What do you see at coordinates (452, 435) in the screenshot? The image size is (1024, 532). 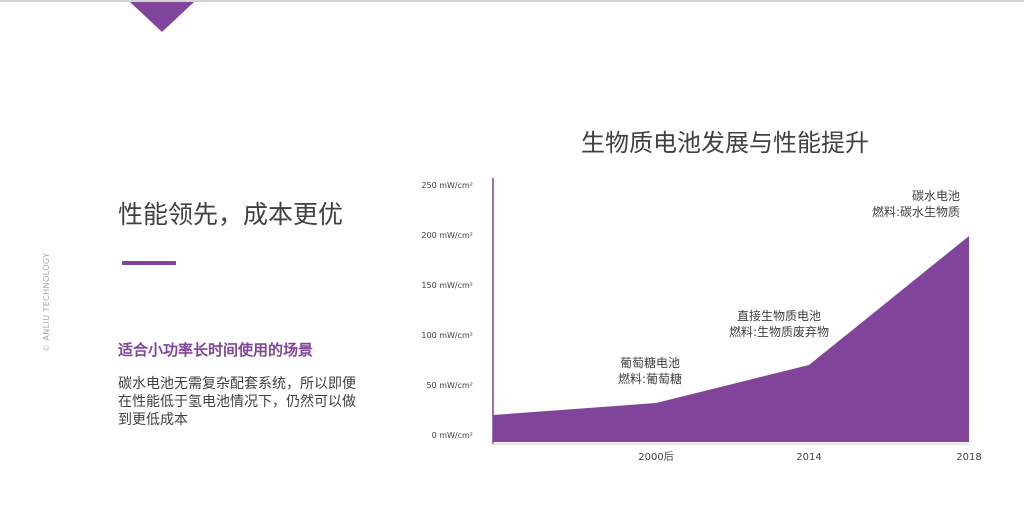 I see `y-tick-label: 0 mW/cm²` at bounding box center [452, 435].